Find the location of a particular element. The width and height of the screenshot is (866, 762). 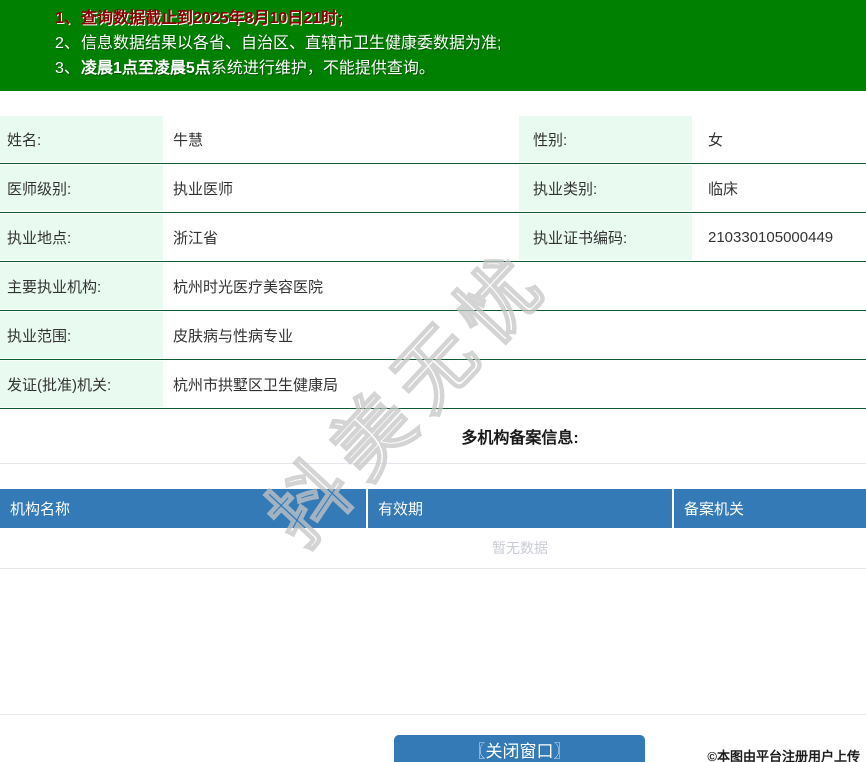

upload-credit-text: ©本图由平台注册用户上传 is located at coordinates (783, 755).